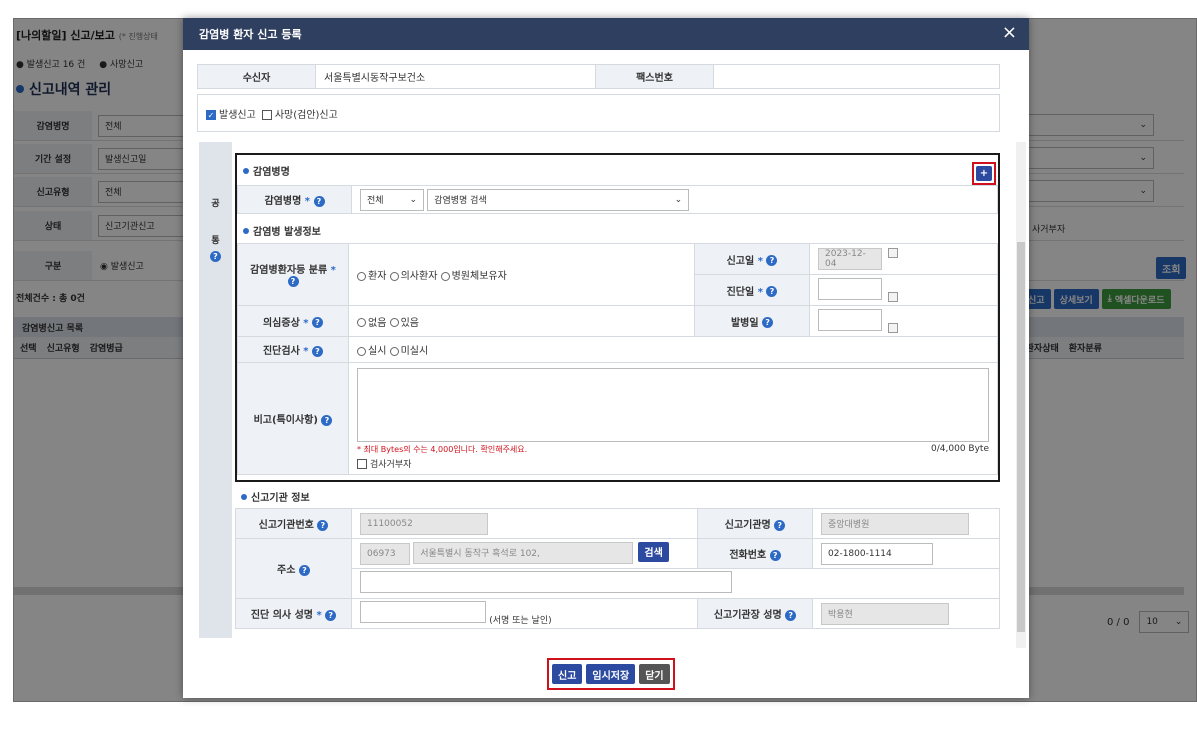  What do you see at coordinates (293, 613) in the screenshot?
I see `doctor-label: 진단 의사 성명 * ?` at bounding box center [293, 613].